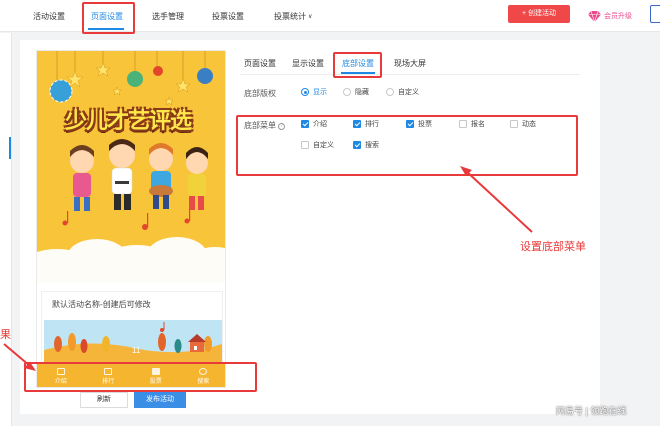 The width and height of the screenshot is (660, 426). What do you see at coordinates (290, 16) in the screenshot?
I see `nav-vote-statistics-label: 投票统计` at bounding box center [290, 16].